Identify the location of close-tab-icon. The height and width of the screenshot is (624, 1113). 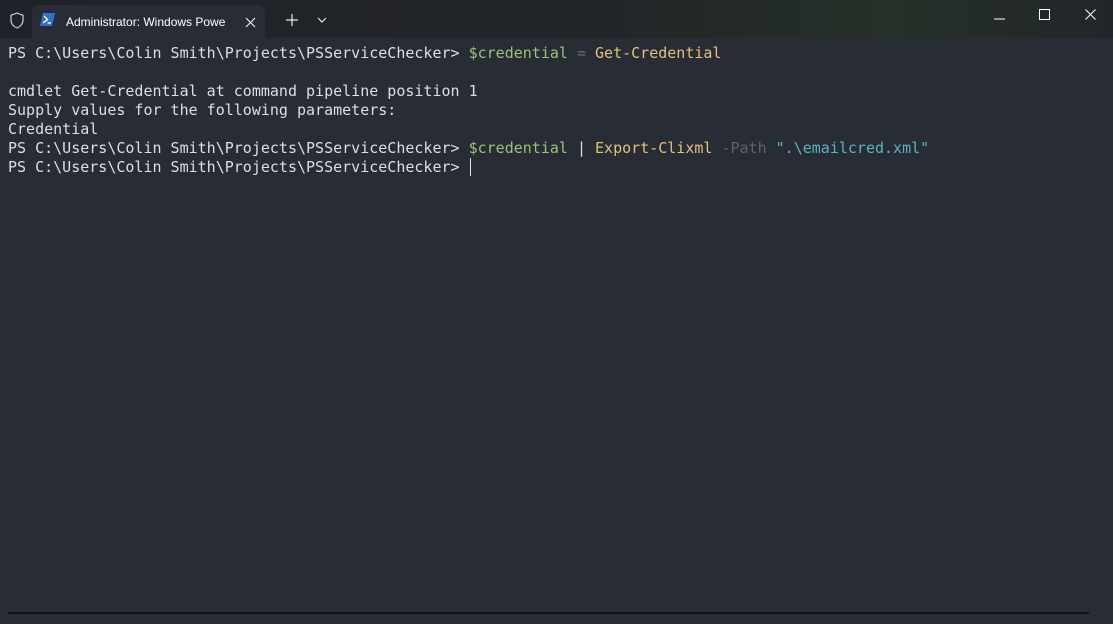
(250, 22).